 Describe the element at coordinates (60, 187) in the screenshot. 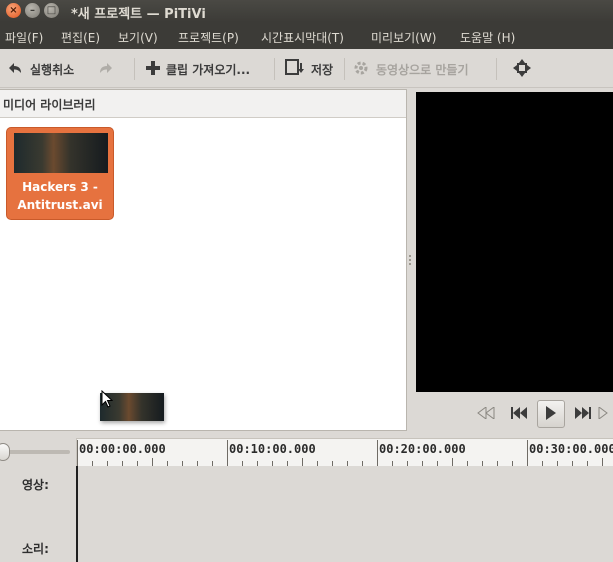

I see `clip-name-line: Hackers 3 -` at that location.